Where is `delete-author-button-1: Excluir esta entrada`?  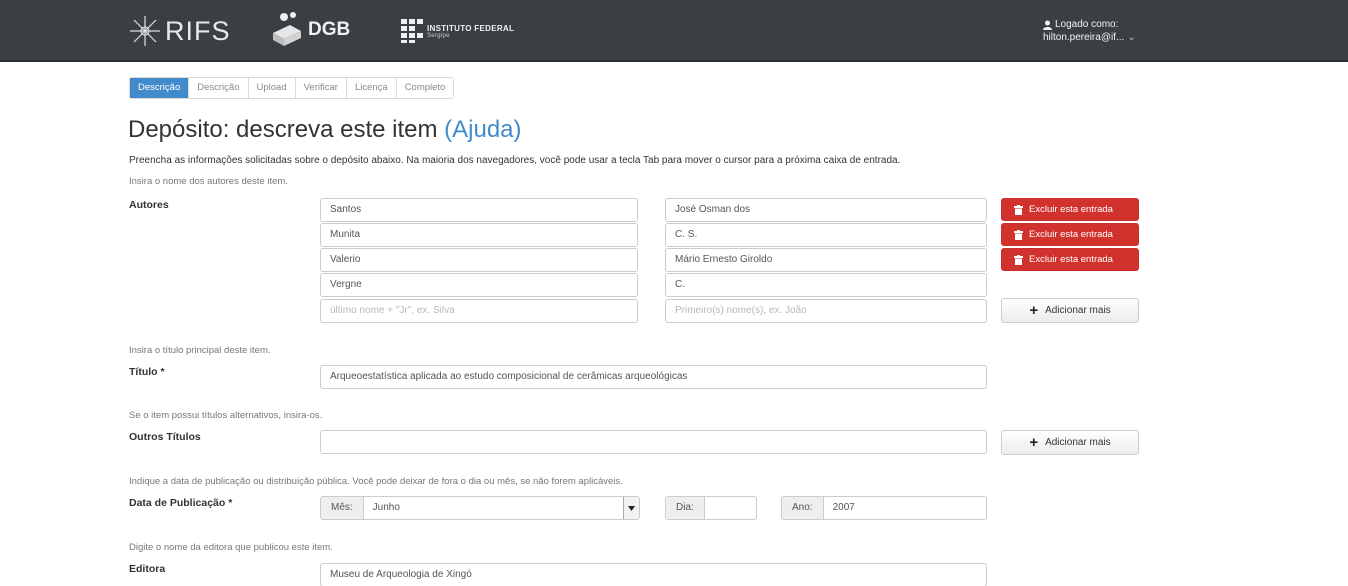 delete-author-button-1: Excluir esta entrada is located at coordinates (1070, 209).